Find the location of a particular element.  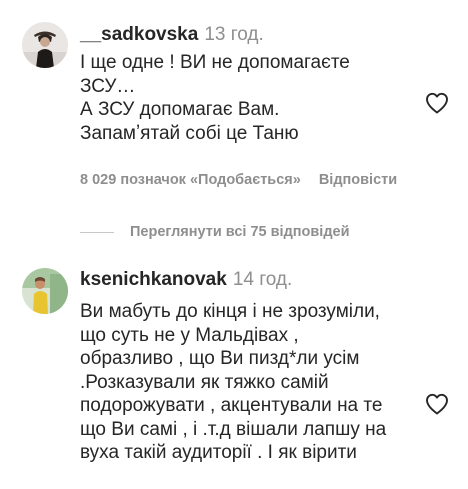

comment-line: що Ви самі , і .т.д вішали лапшу на is located at coordinates (233, 429).